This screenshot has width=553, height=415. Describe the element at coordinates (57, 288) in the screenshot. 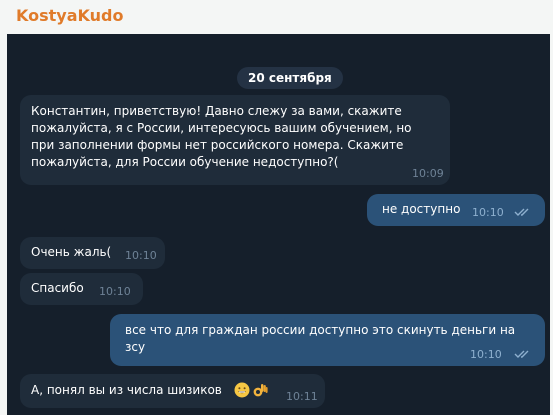

I see `message-text: Спасибо` at that location.